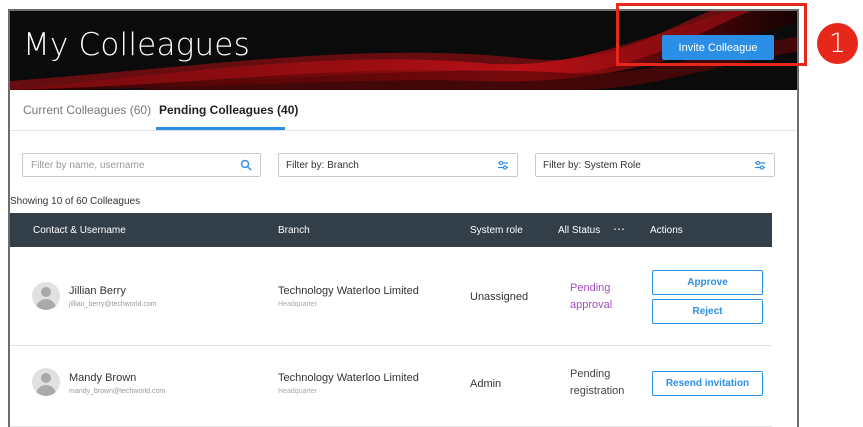  I want to click on system-role-filter: Filter by: System Role, so click(655, 165).